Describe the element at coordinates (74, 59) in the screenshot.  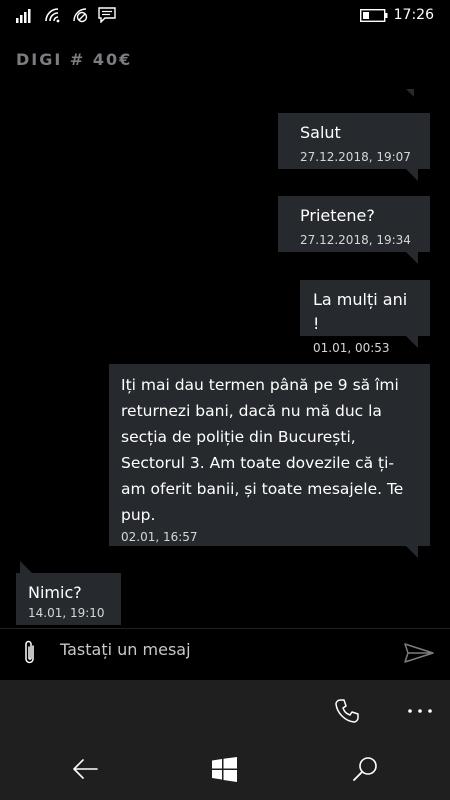
I see `conversation-title: DIGI # 40€` at that location.